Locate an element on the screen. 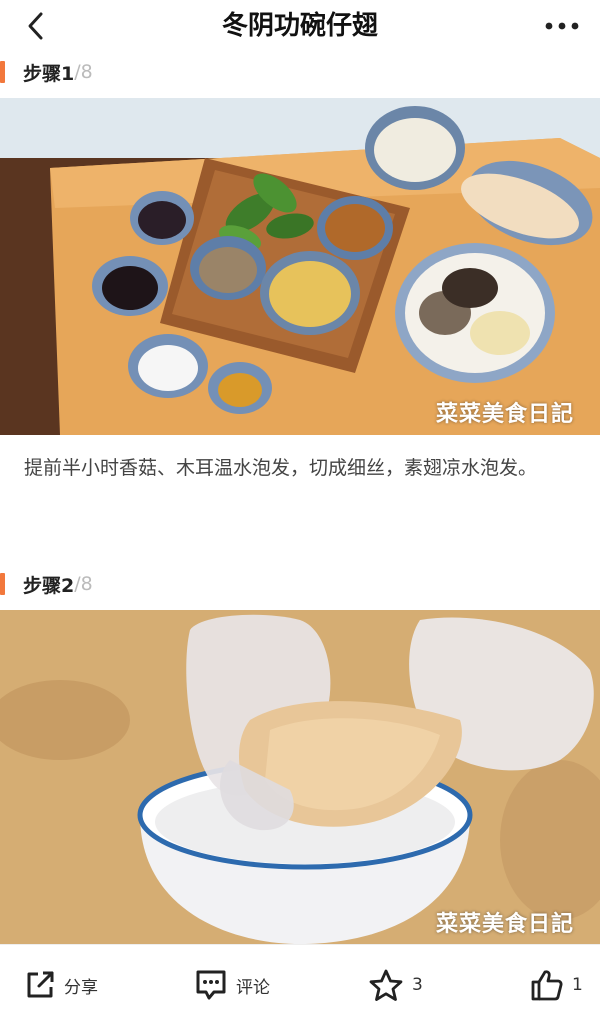  share-button: 分享 is located at coordinates (61, 984).